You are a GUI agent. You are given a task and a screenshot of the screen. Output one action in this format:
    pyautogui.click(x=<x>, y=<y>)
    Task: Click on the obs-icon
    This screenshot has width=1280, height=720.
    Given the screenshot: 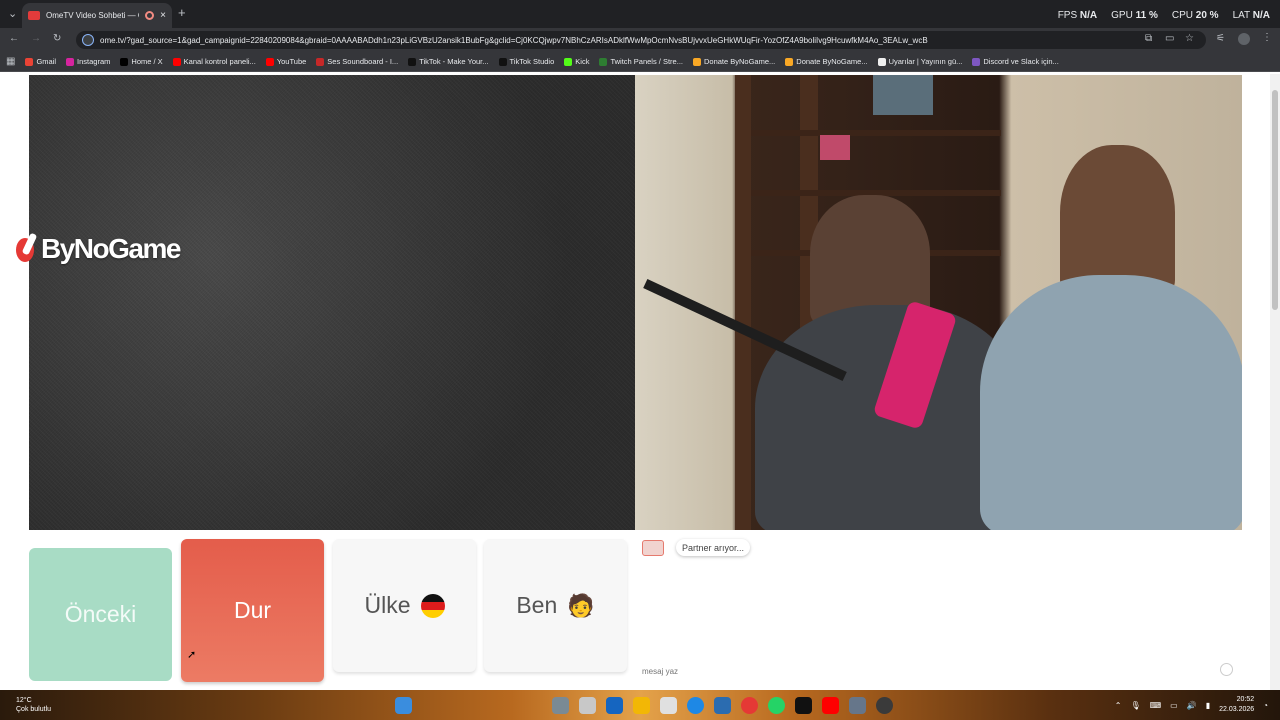 What is the action you would take?
    pyautogui.click(x=884, y=705)
    